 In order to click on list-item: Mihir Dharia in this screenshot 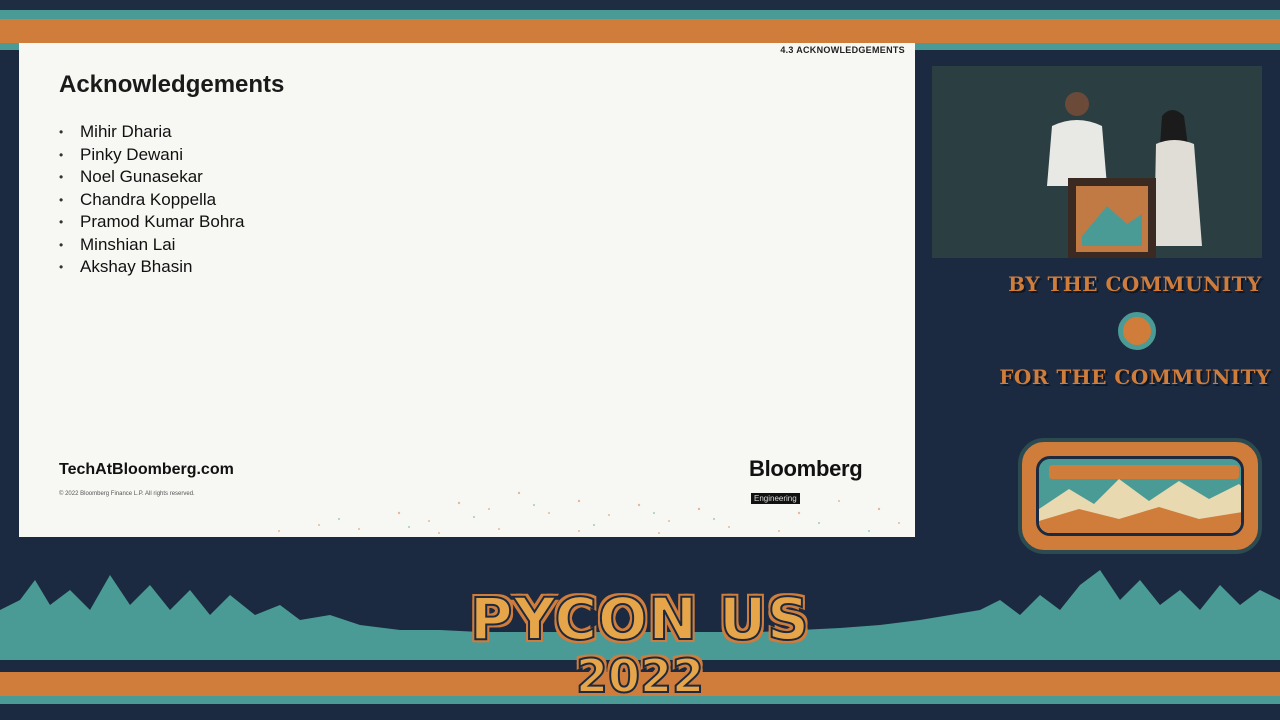, I will do `click(151, 132)`.